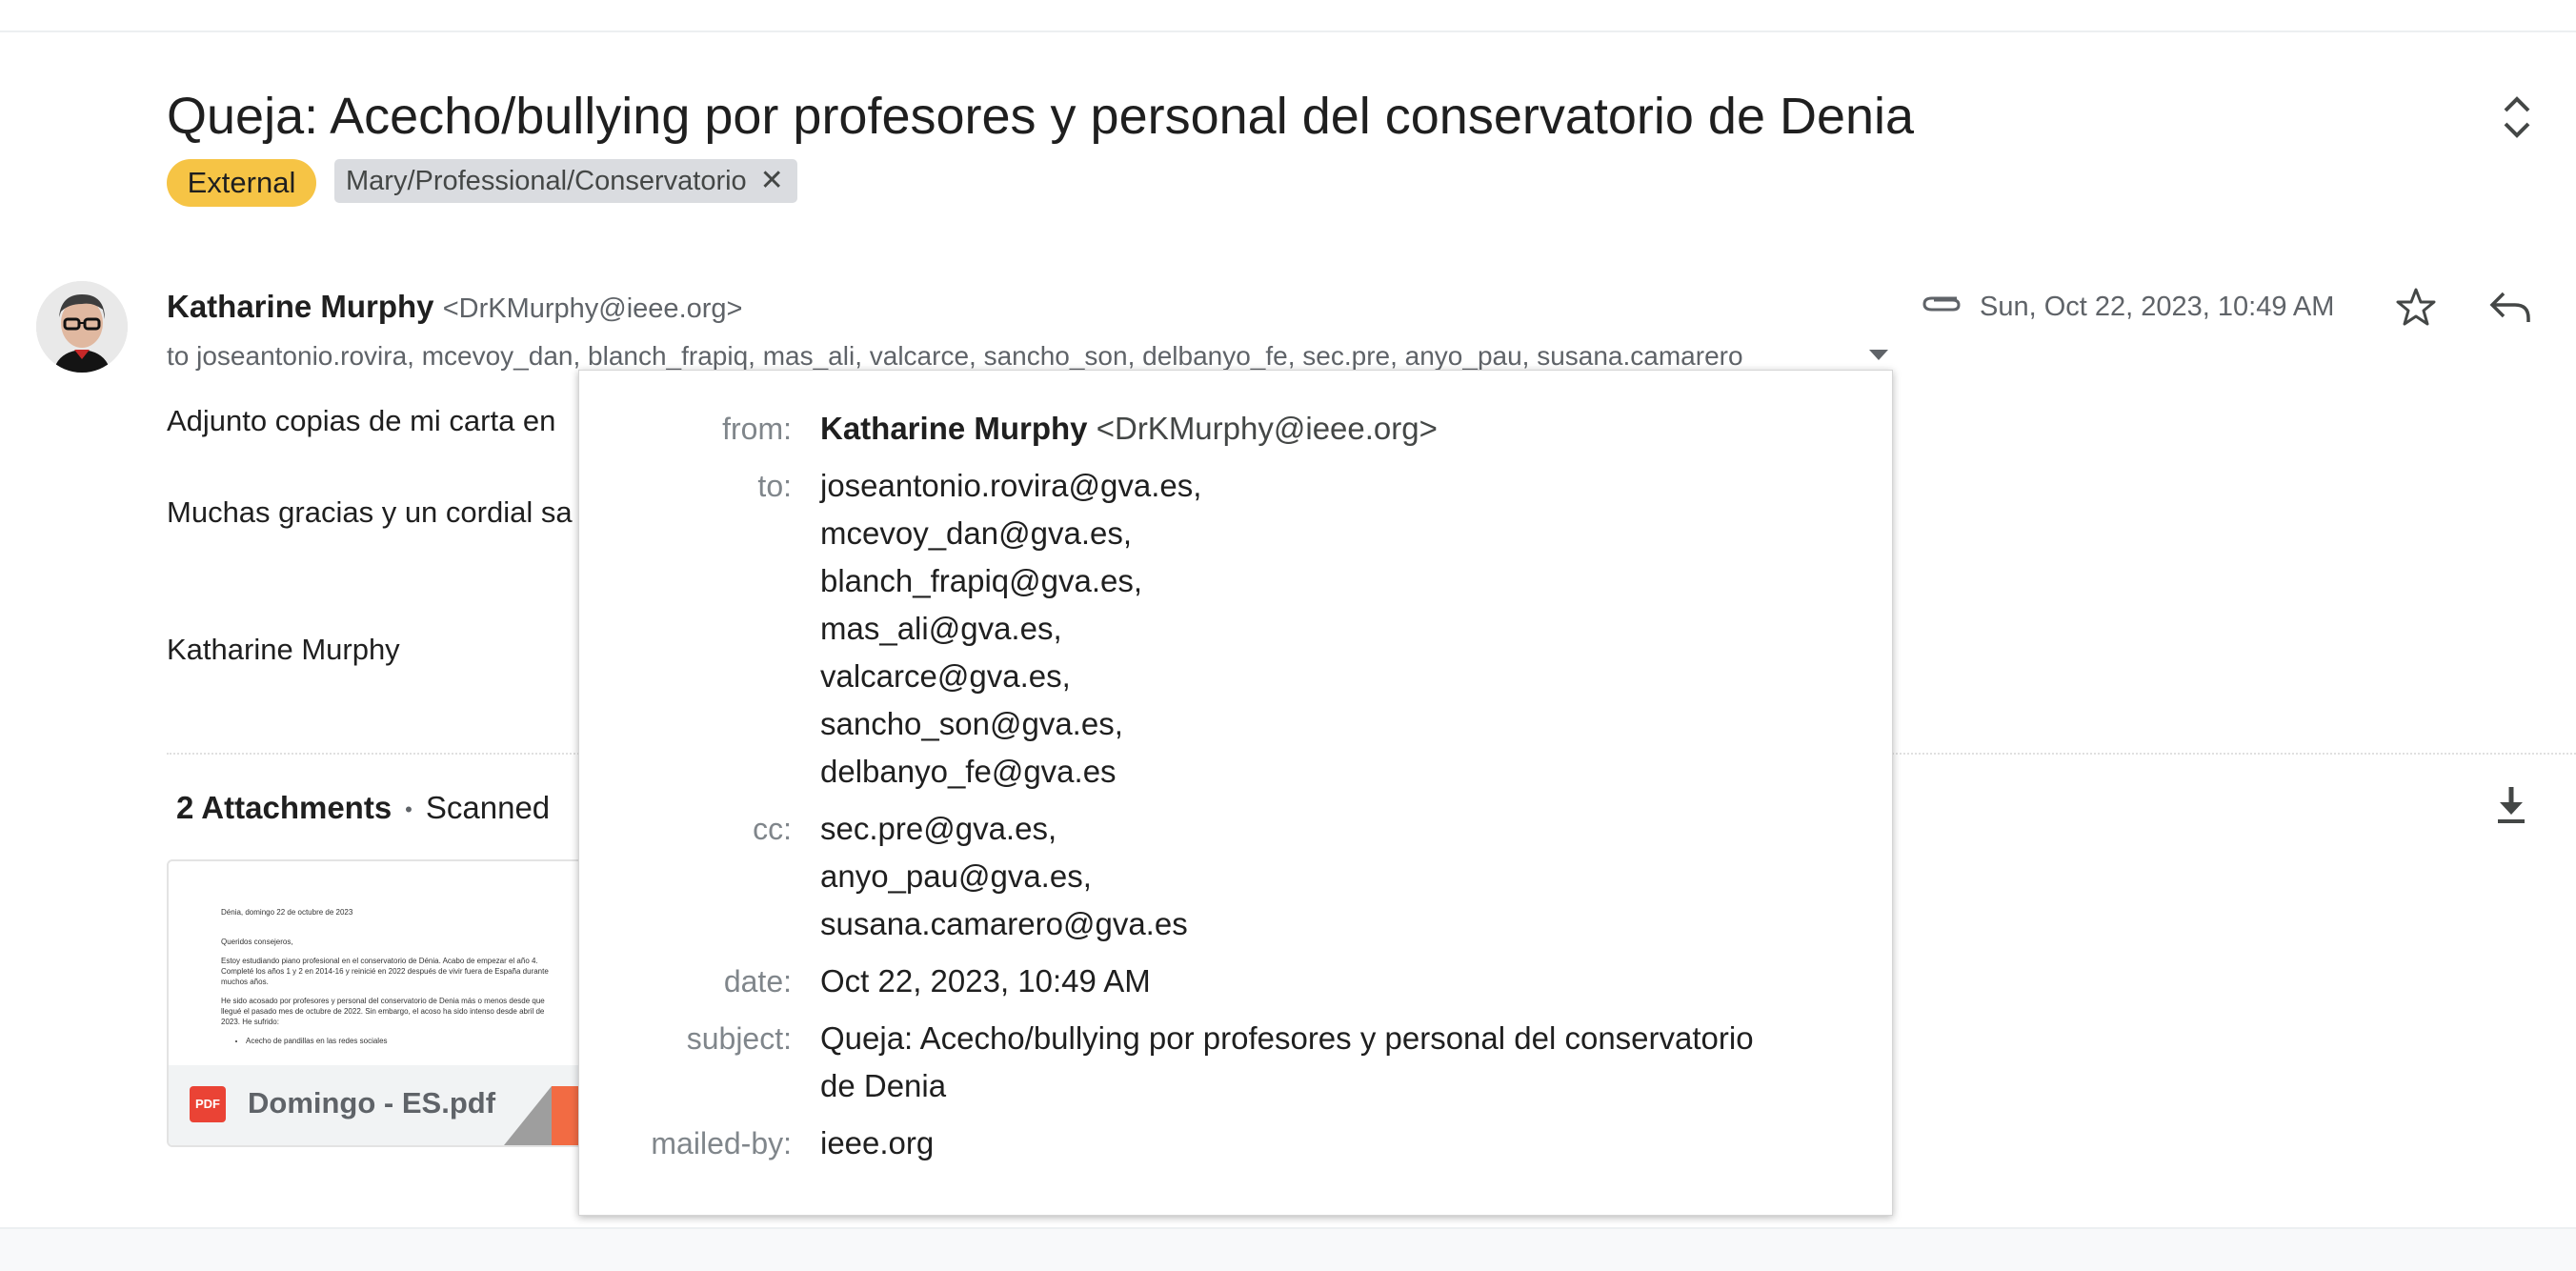 This screenshot has width=2576, height=1271. Describe the element at coordinates (739, 1038) in the screenshot. I see `subject-label: subject:` at that location.